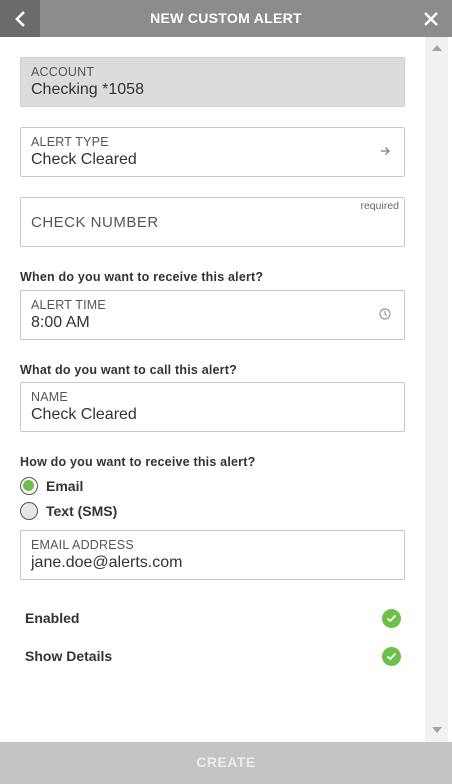  I want to click on alert-name-field: NAME Check Cleared, so click(212, 407).